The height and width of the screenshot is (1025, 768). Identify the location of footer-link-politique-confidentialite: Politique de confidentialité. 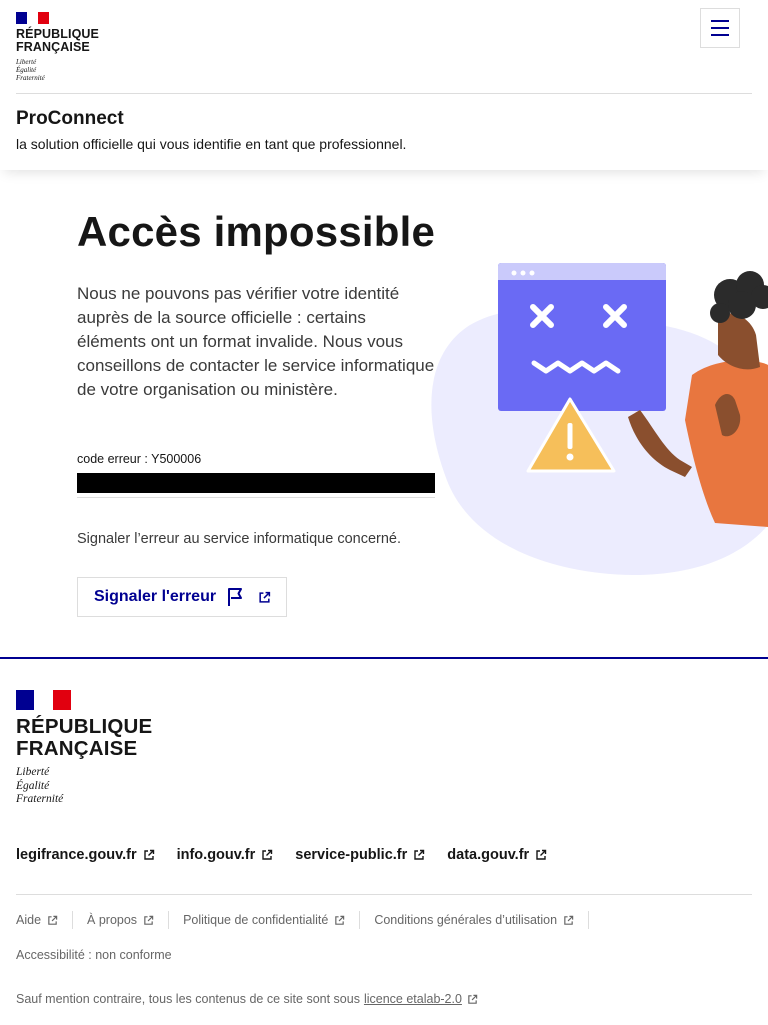
(264, 920).